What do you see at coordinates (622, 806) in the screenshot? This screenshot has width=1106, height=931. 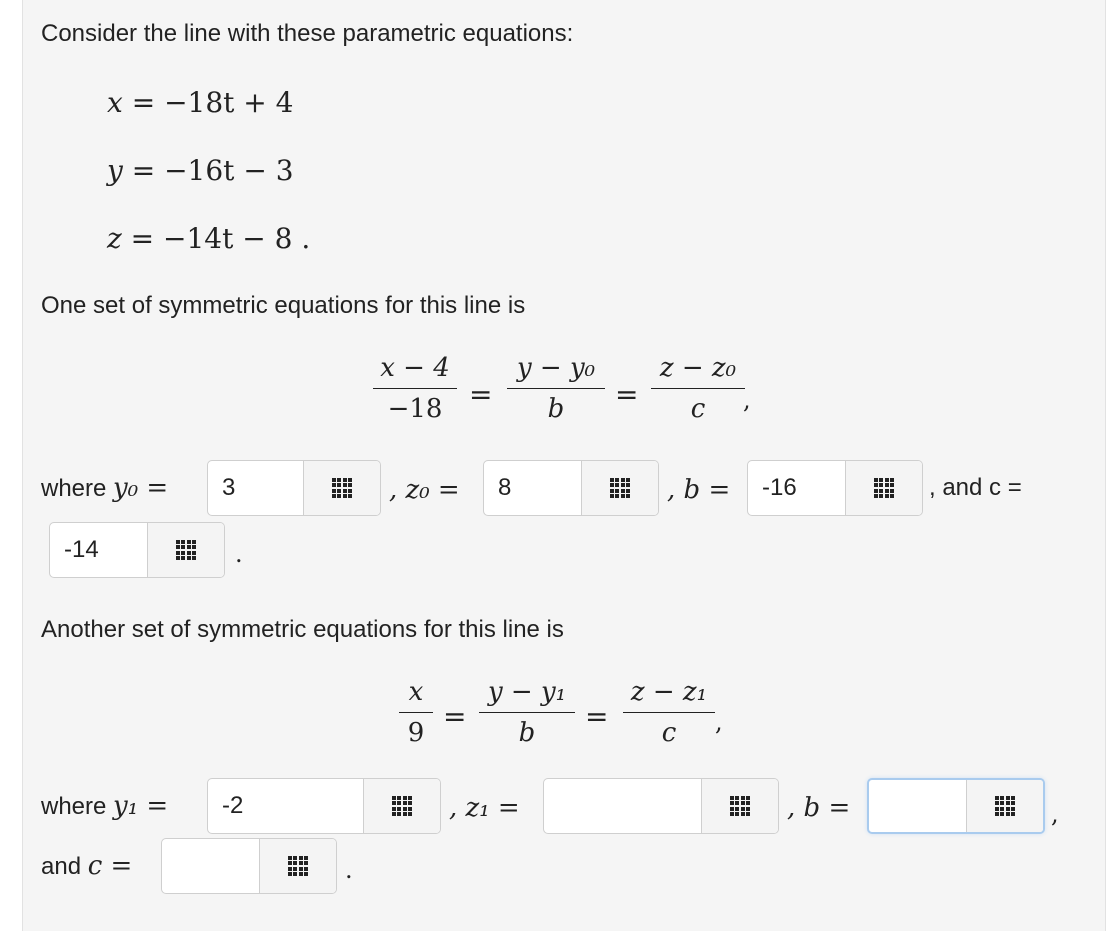 I see `z1-input-value` at bounding box center [622, 806].